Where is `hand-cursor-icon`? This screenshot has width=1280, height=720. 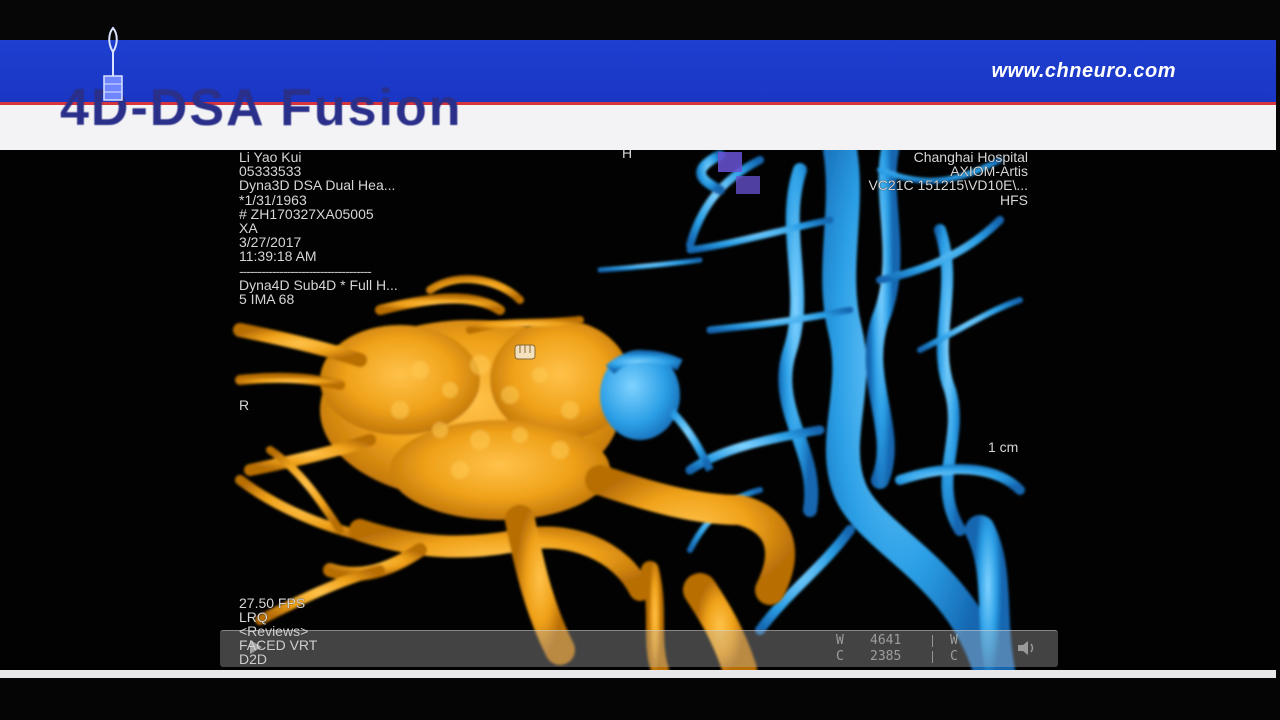 hand-cursor-icon is located at coordinates (525, 352).